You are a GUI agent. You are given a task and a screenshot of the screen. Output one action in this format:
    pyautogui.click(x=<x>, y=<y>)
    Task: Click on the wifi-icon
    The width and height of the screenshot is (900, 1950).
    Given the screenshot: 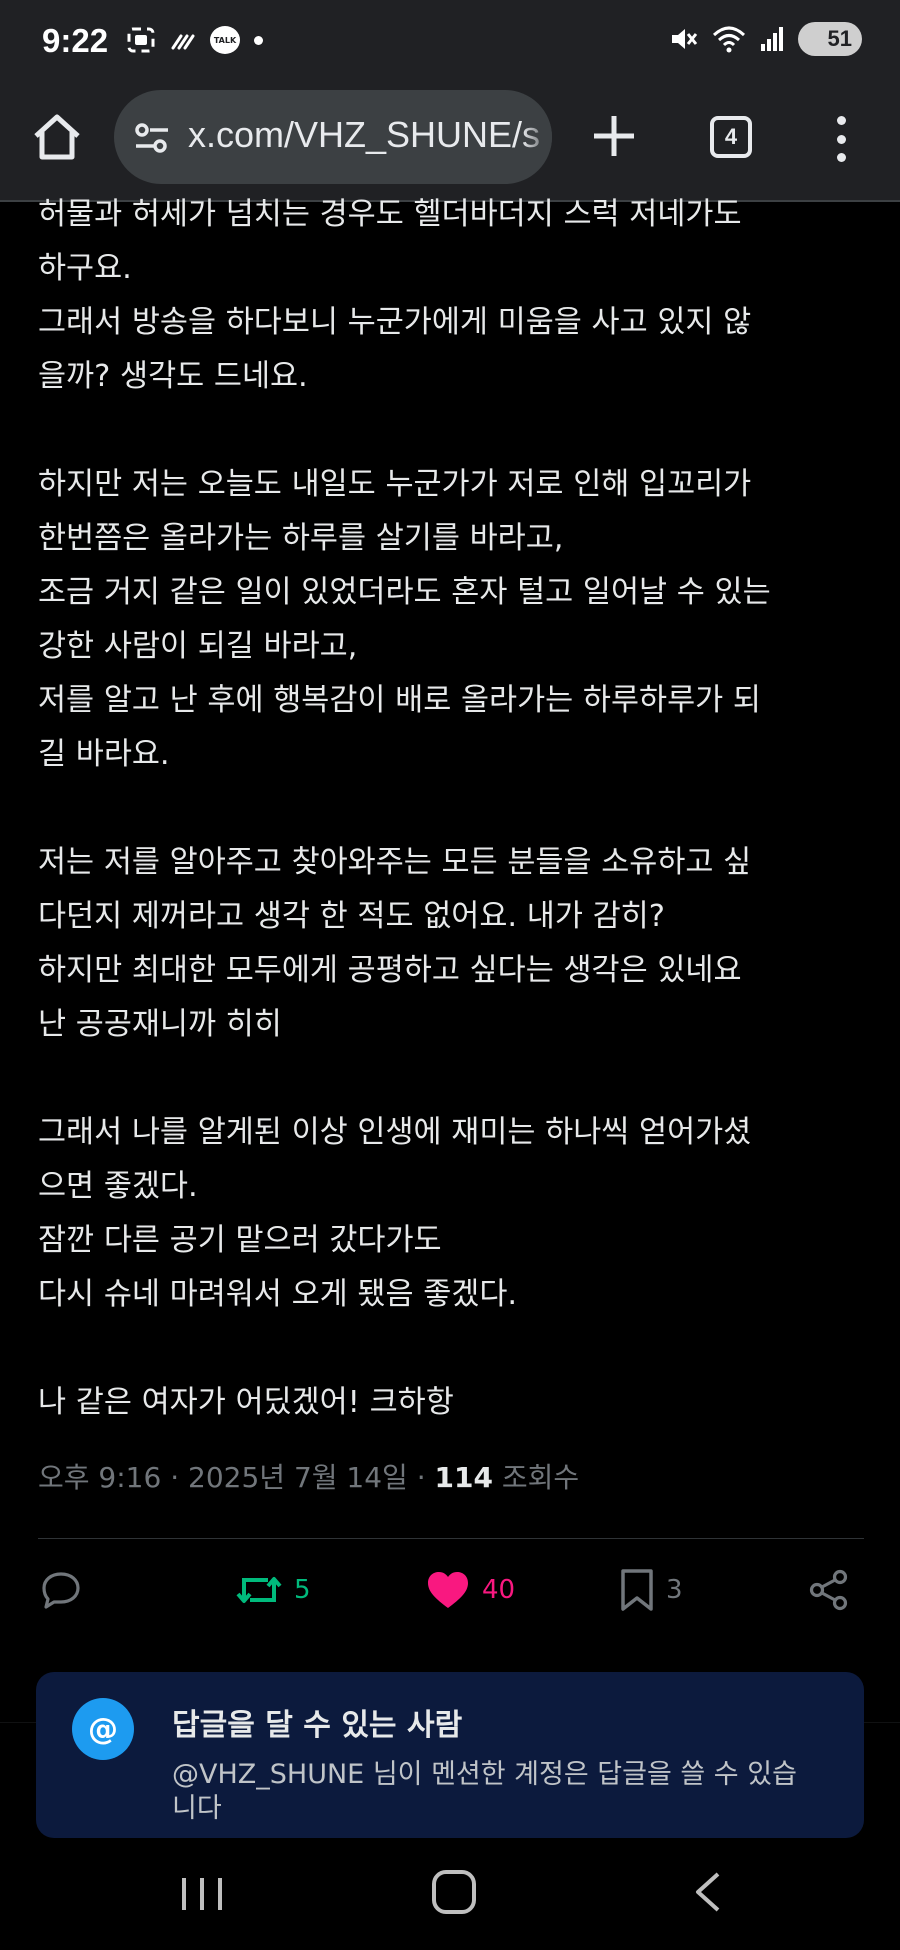 What is the action you would take?
    pyautogui.click(x=729, y=39)
    